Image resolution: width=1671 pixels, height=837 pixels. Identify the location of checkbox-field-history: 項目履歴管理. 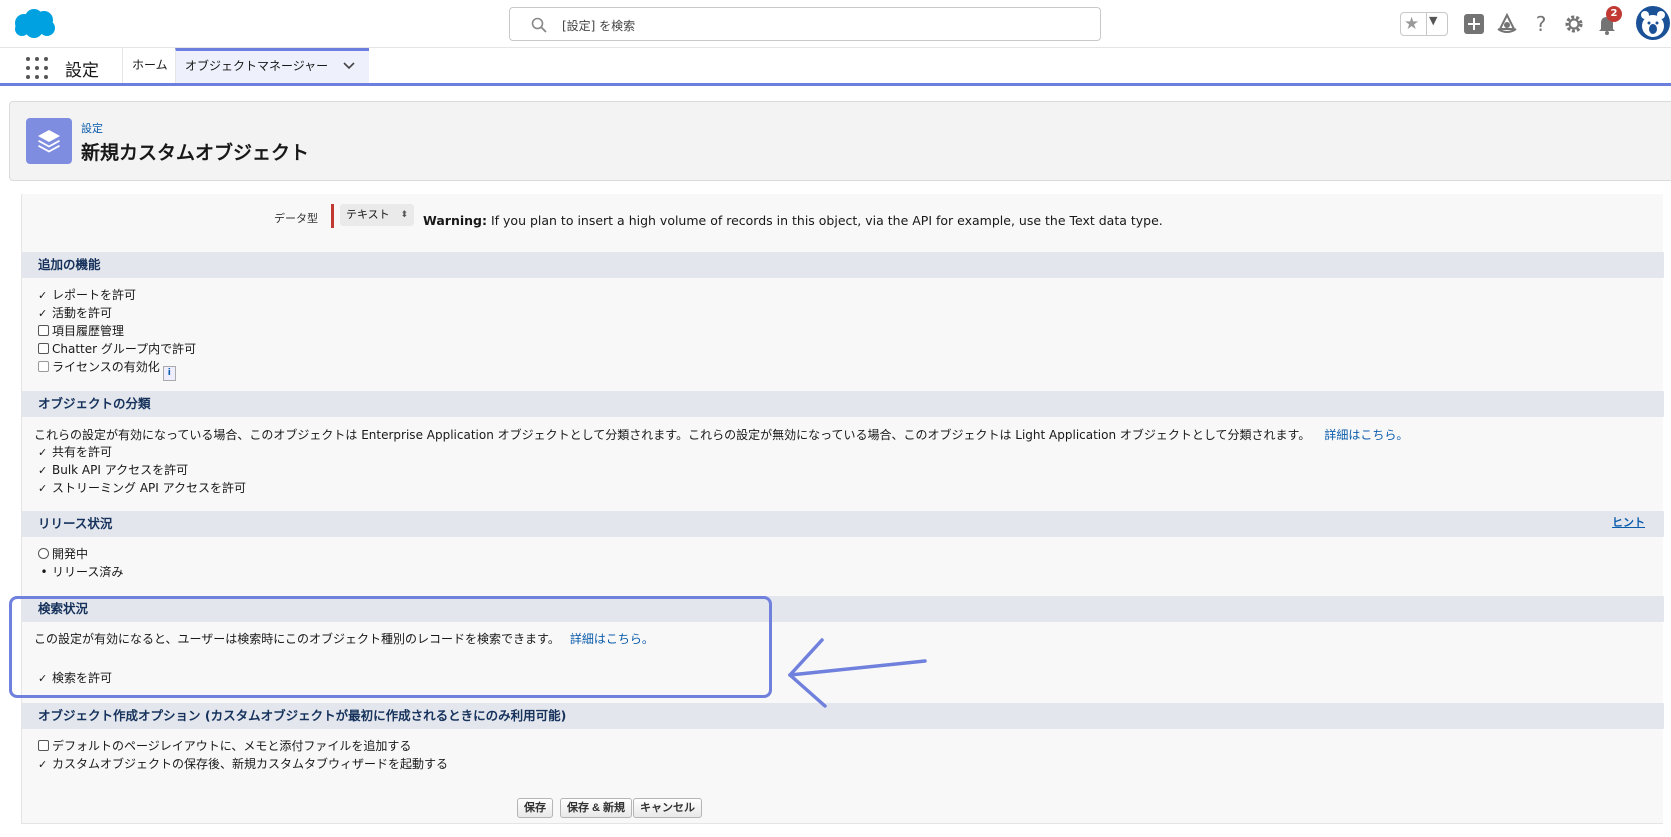
(81, 330).